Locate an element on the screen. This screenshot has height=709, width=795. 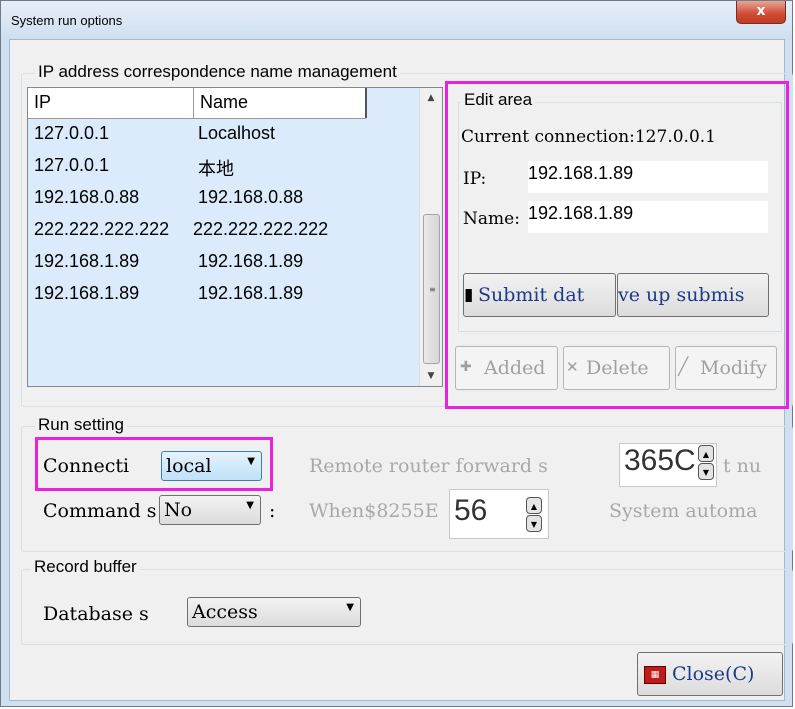
window-title: System run options is located at coordinates (67, 20).